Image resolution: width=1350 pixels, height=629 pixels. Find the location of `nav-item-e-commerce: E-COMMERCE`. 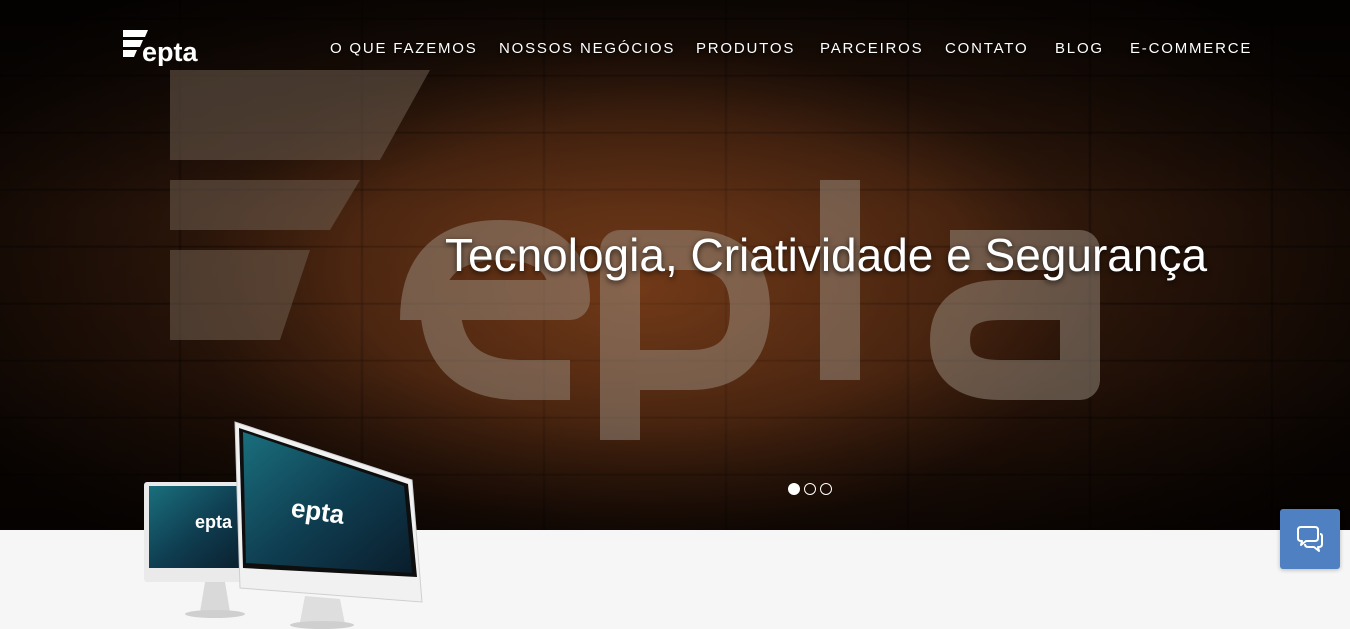

nav-item-e-commerce: E-COMMERCE is located at coordinates (1191, 48).